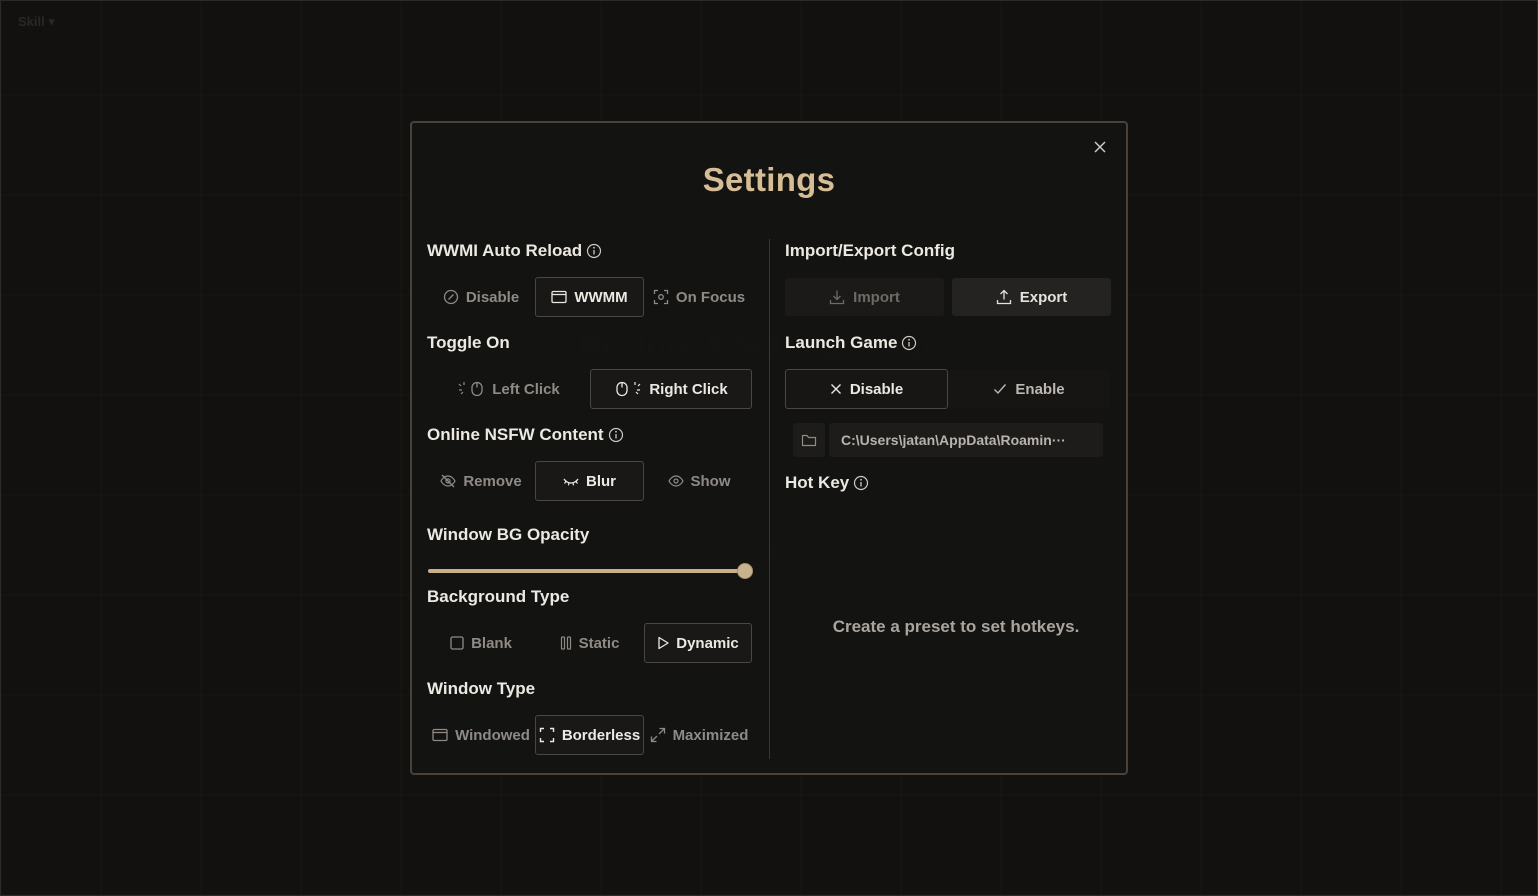  I want to click on game-path-field: C:\Users\jatan\AppData\Roamin···, so click(948, 440).